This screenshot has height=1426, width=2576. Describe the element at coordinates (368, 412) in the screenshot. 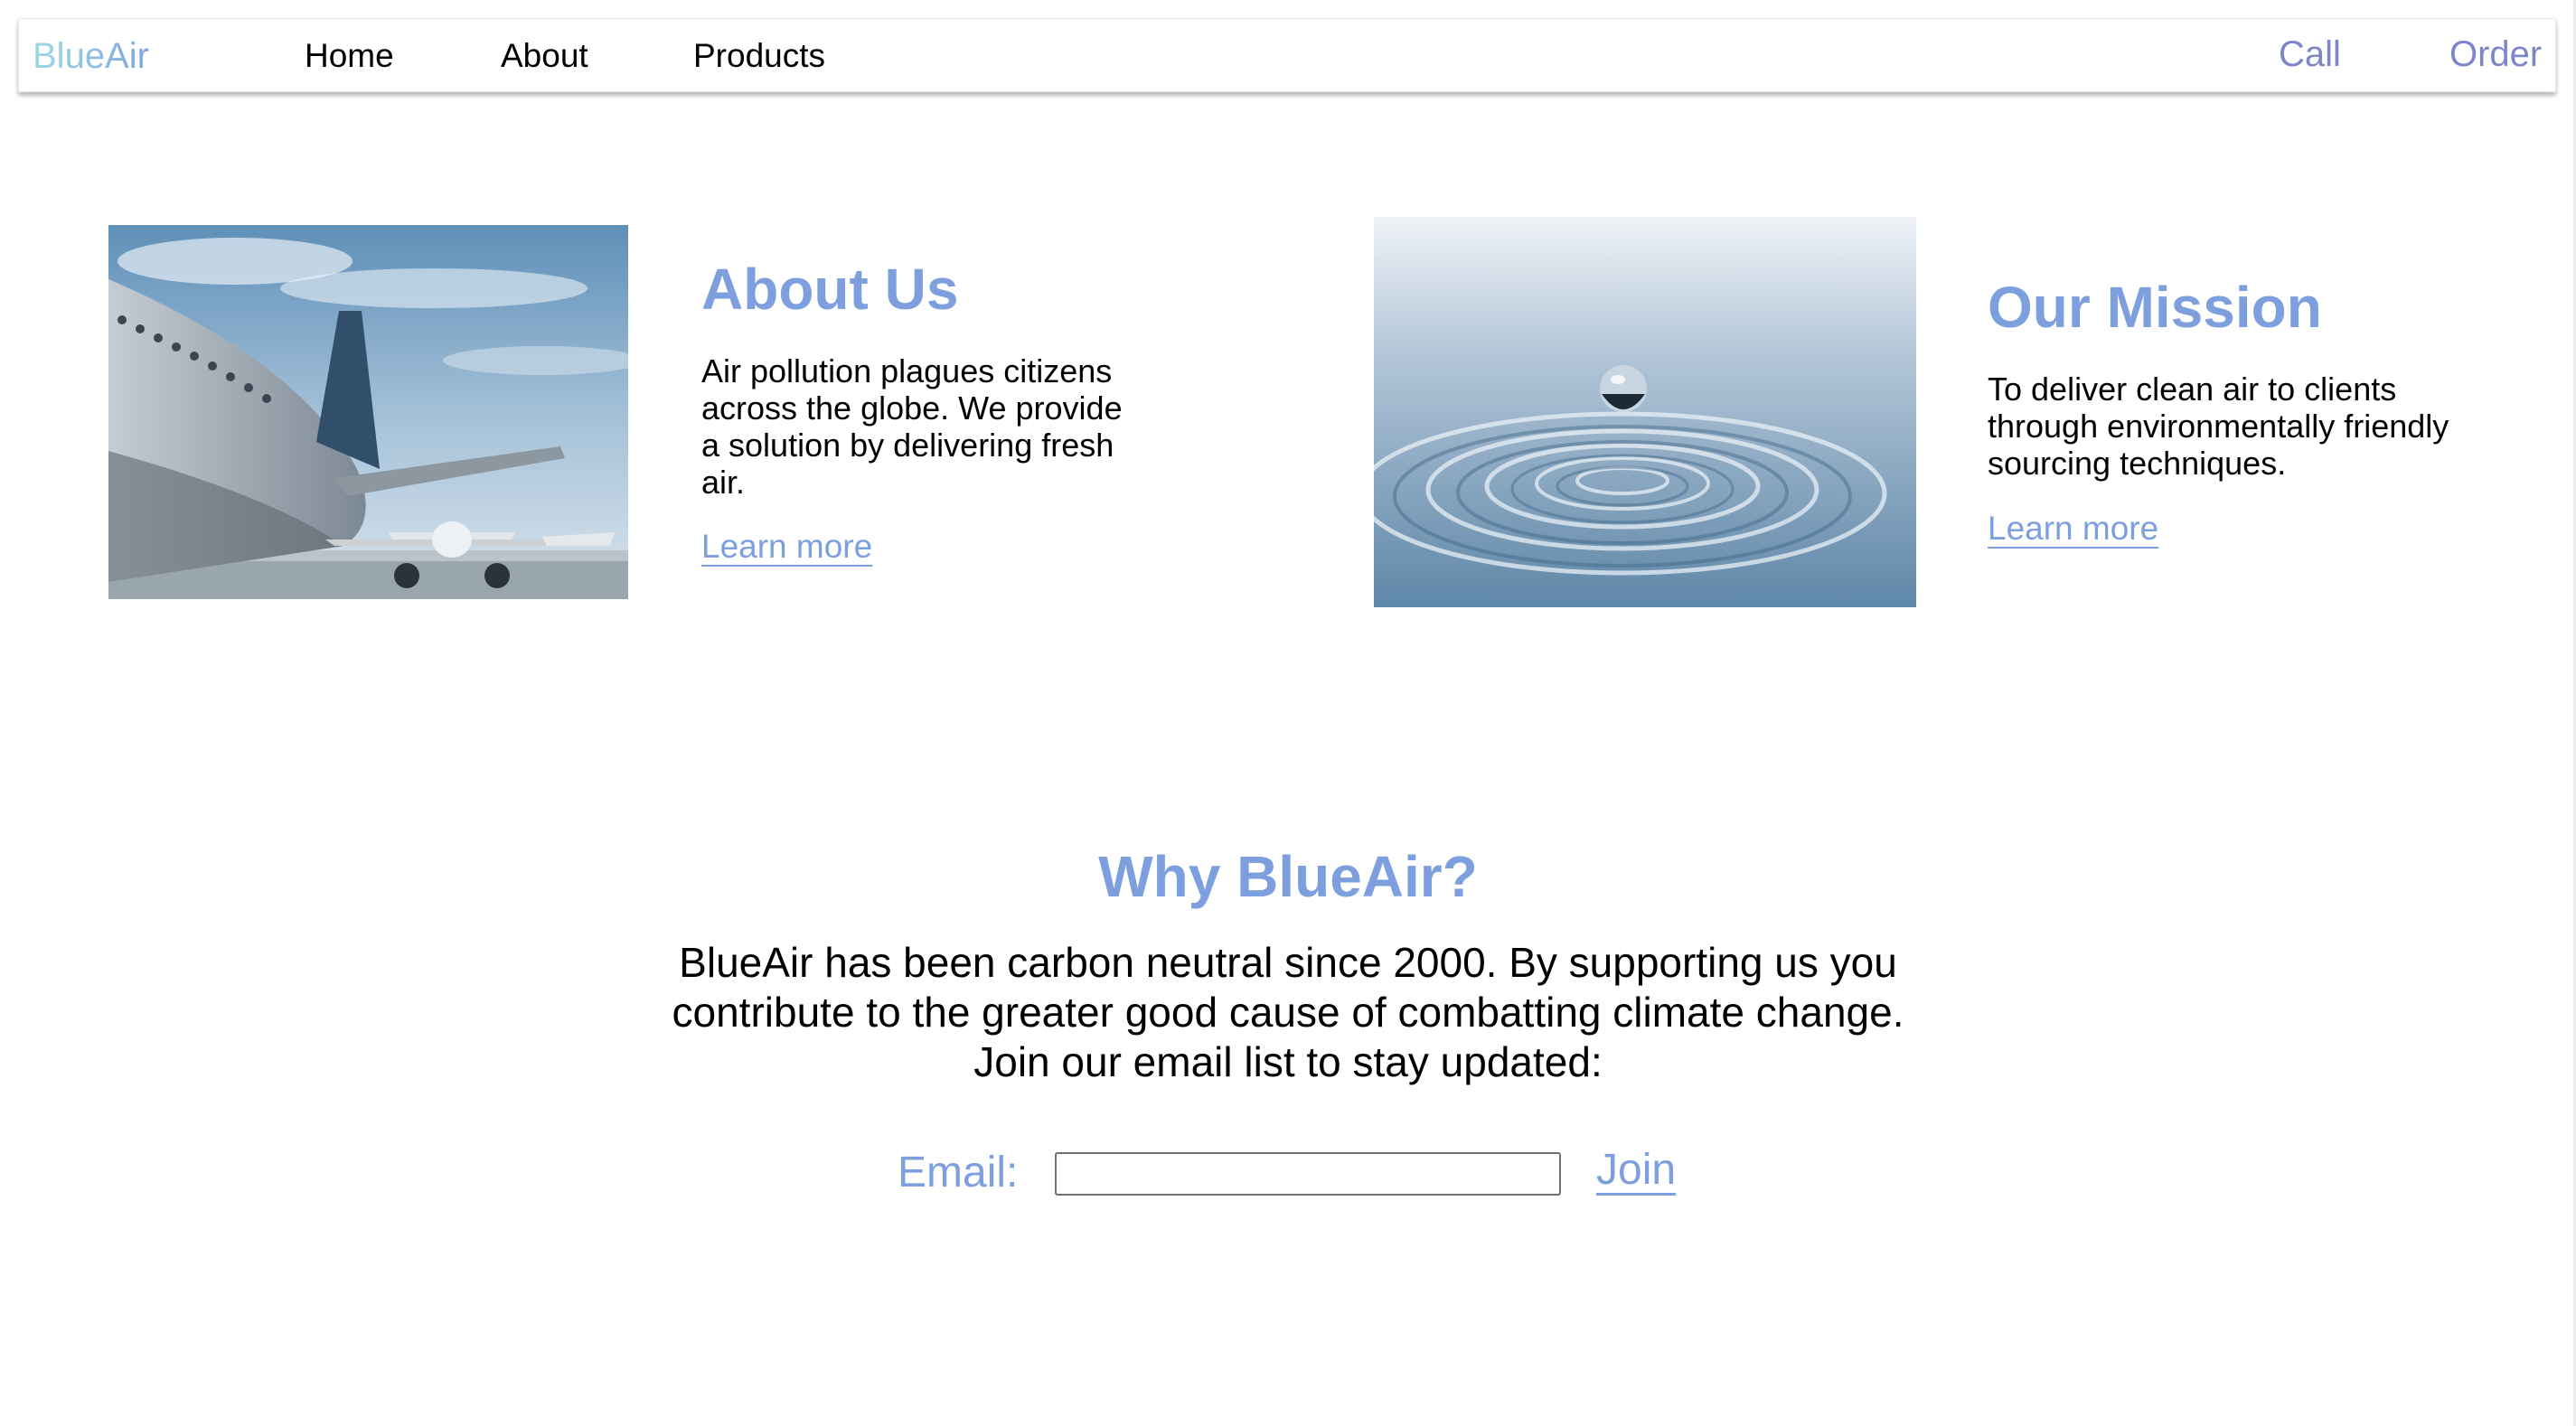

I see `airplane-photo` at that location.